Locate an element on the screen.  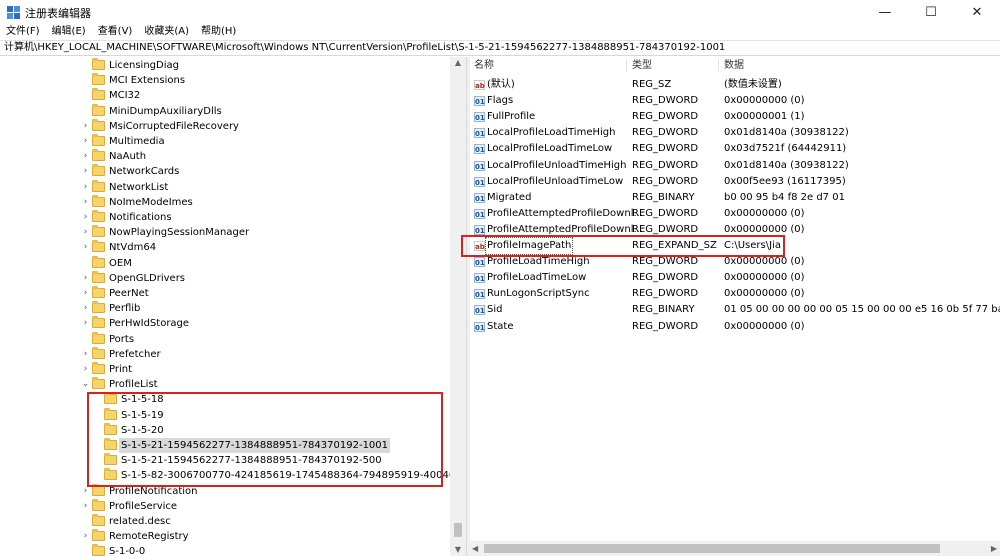
column-header-type: 类型 is located at coordinates (642, 65).